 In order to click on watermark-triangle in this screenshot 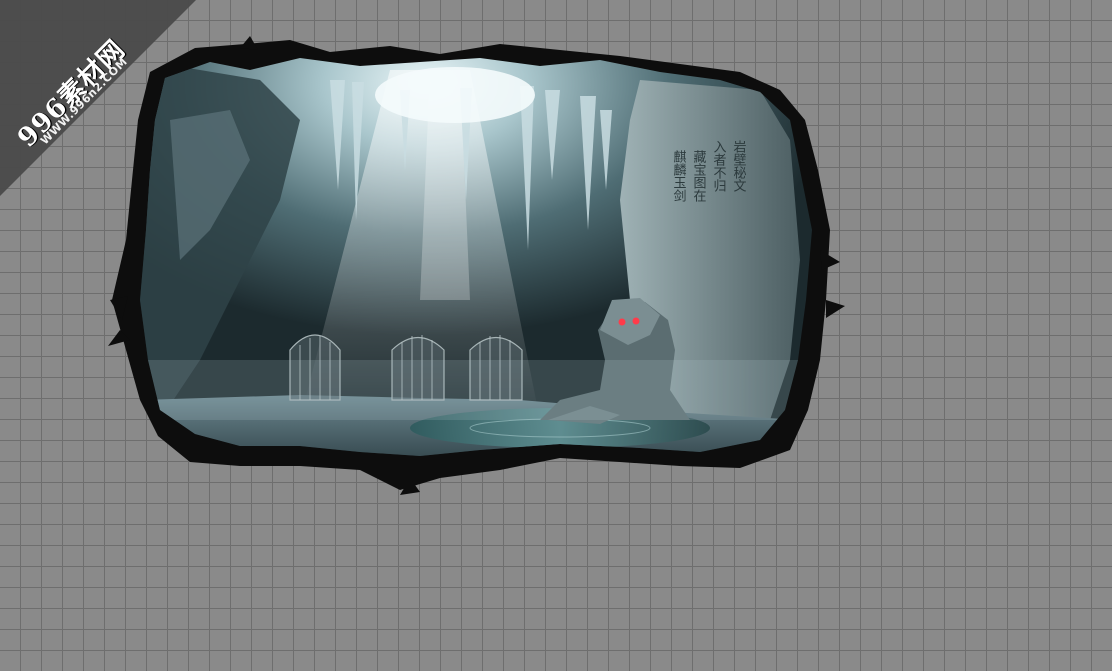, I will do `click(98, 98)`.